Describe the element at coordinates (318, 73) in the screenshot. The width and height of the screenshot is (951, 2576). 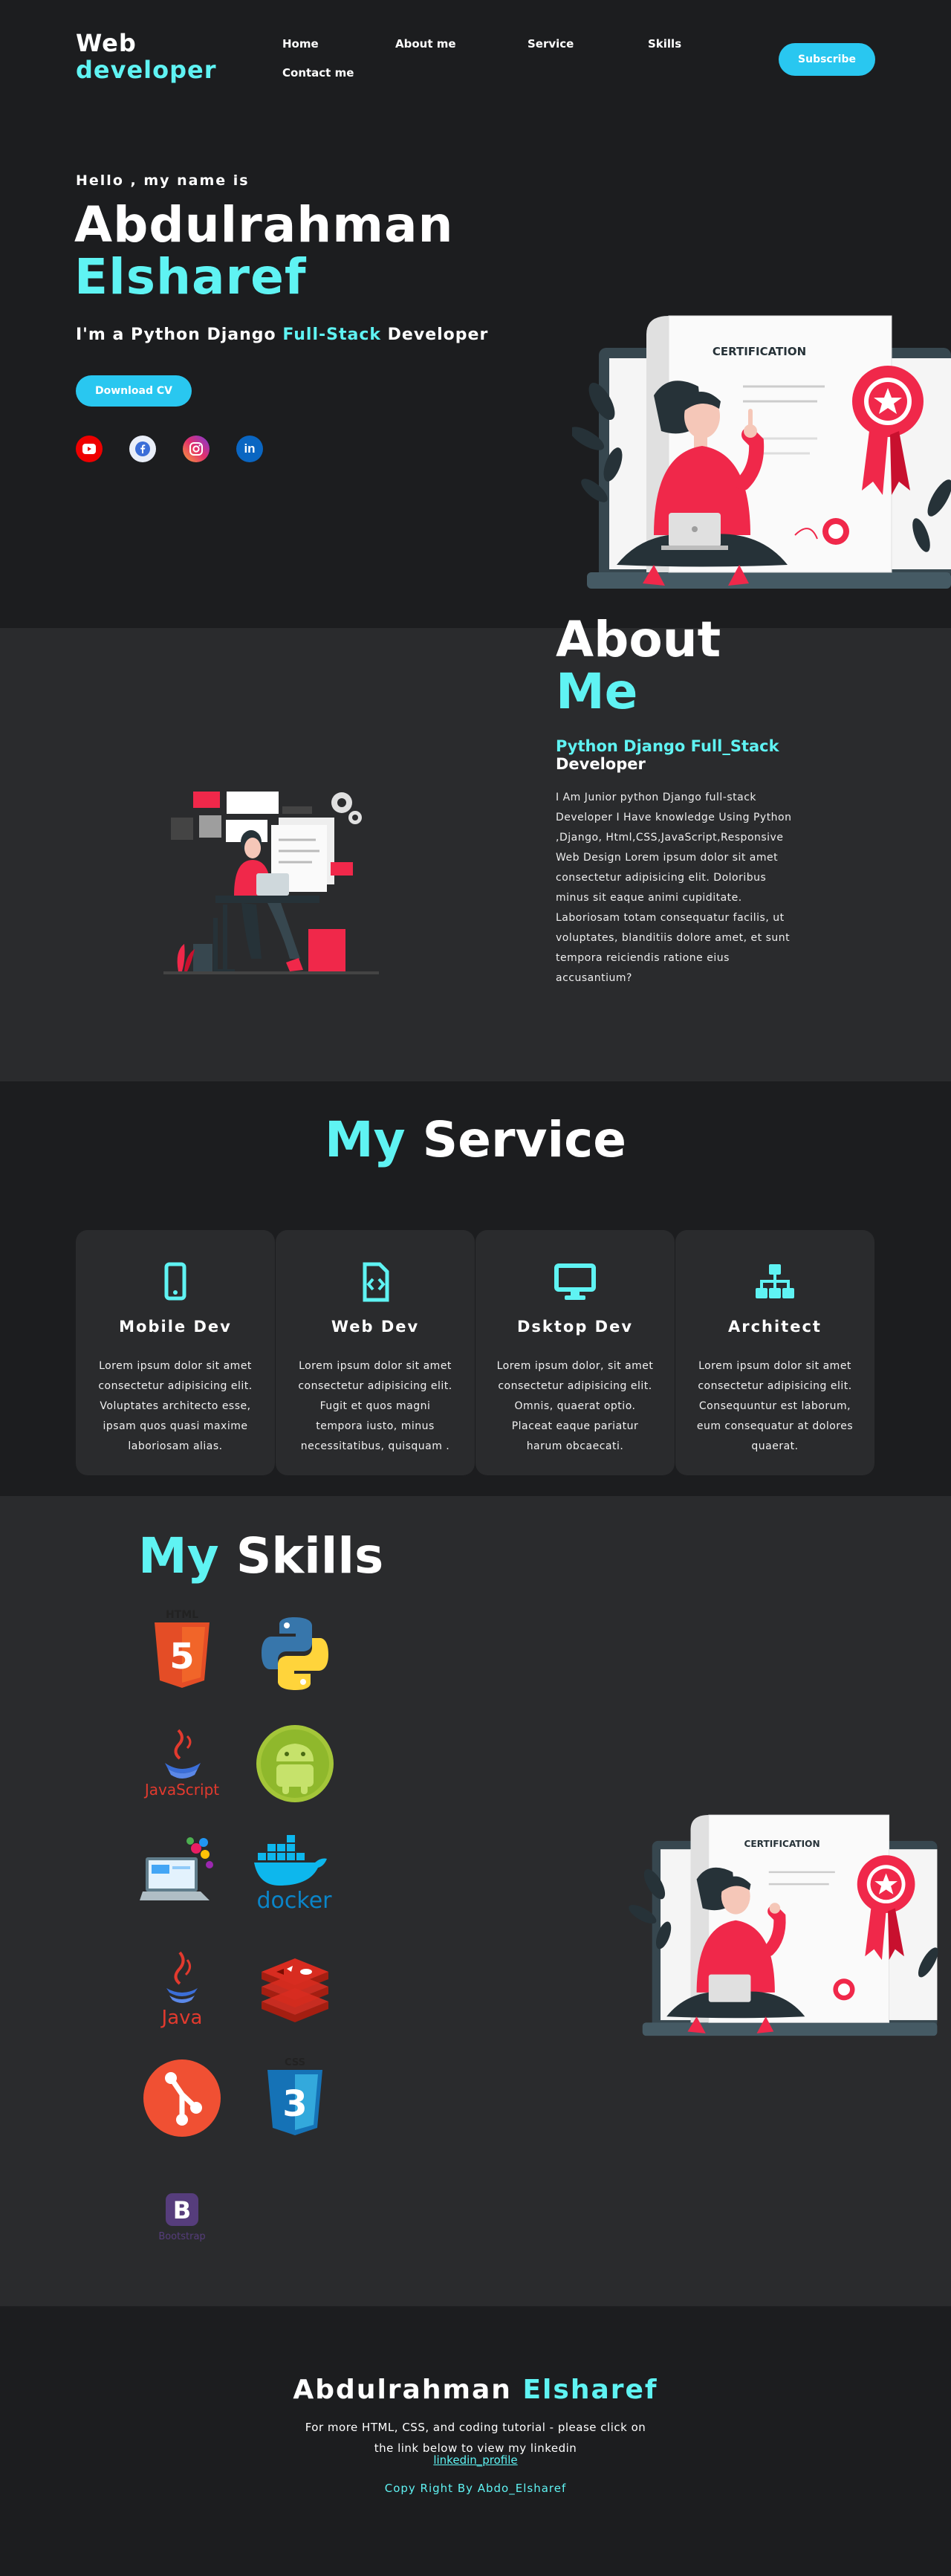
I see `nav-contact: Contact me` at that location.